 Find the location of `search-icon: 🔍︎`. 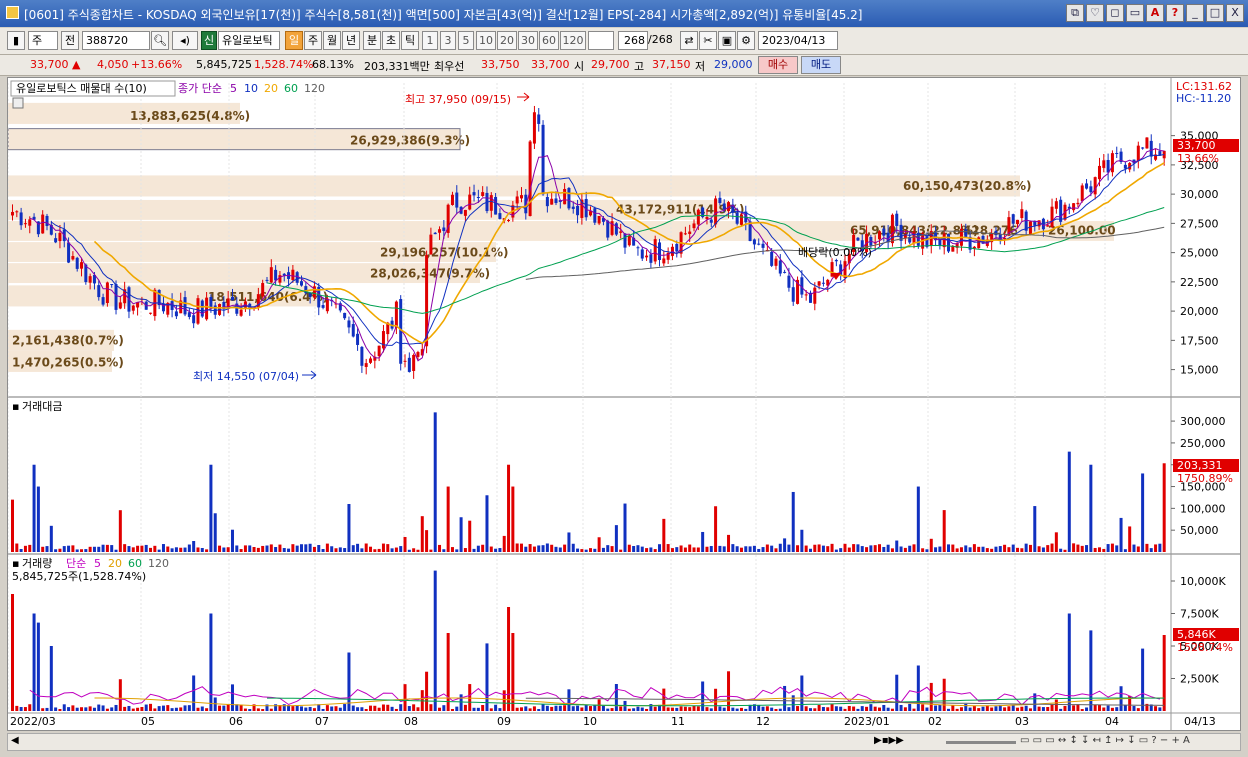

search-icon: 🔍︎ is located at coordinates (160, 40).